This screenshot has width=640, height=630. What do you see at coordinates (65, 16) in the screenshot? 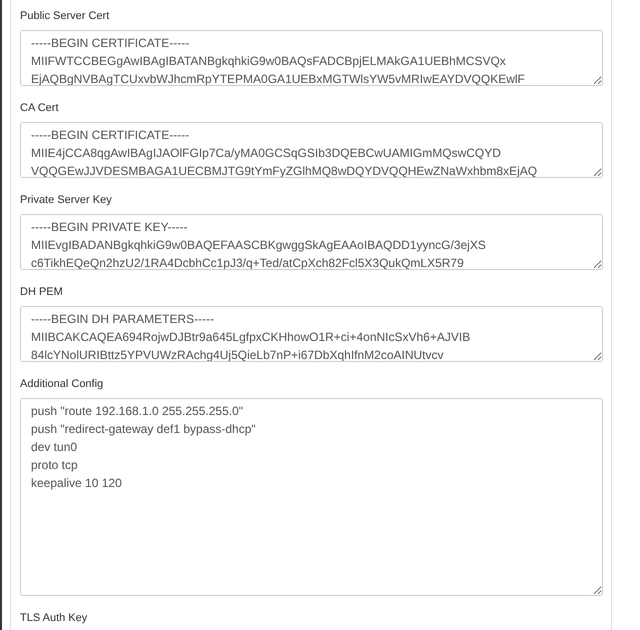
I see `field-label: Public Server Cert` at bounding box center [65, 16].